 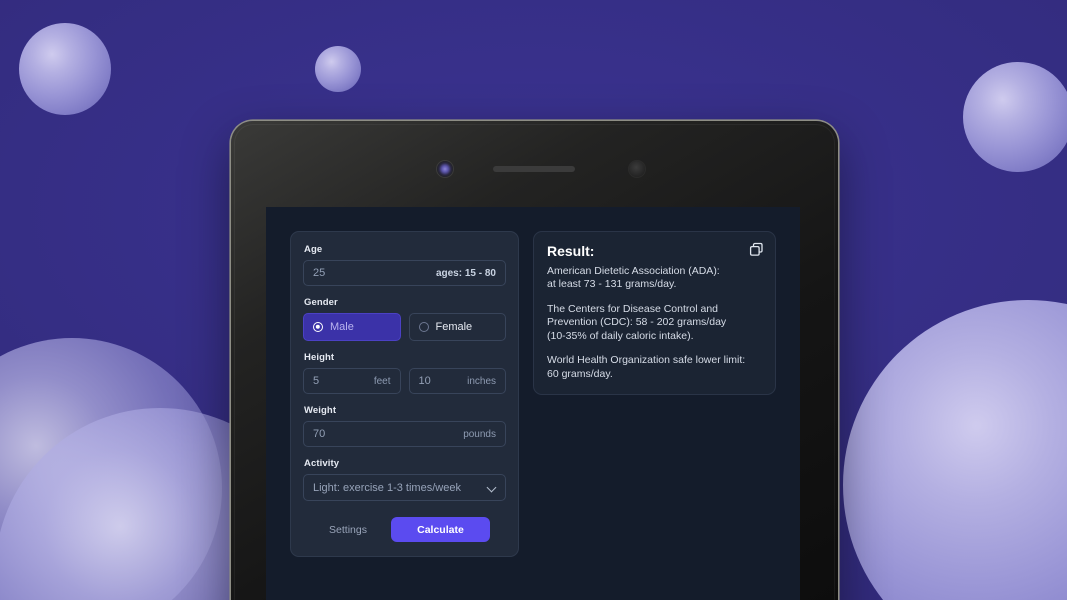 I want to click on result-title: Result:, so click(x=571, y=251).